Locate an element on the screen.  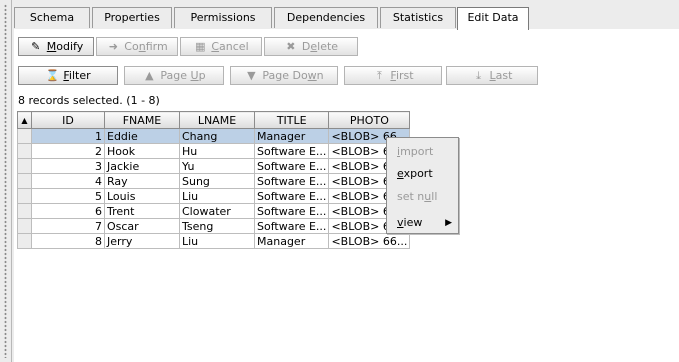
cell-fname: Louis is located at coordinates (142, 196).